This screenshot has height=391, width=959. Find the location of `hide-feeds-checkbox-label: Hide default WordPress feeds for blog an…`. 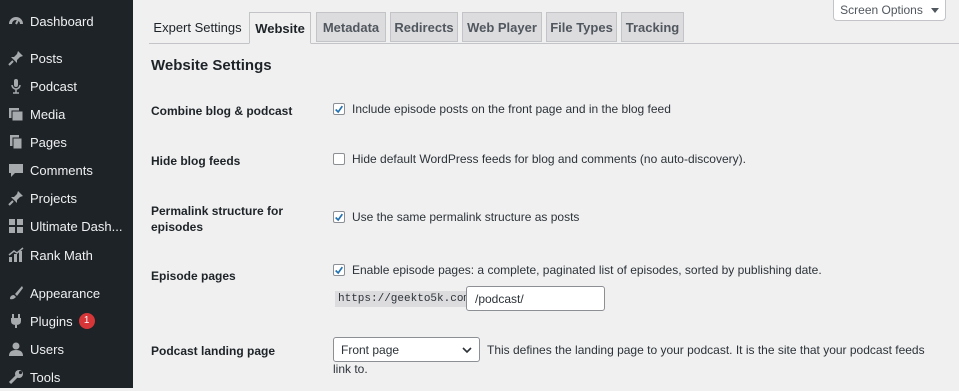

hide-feeds-checkbox-label: Hide default WordPress feeds for blog an… is located at coordinates (549, 159).